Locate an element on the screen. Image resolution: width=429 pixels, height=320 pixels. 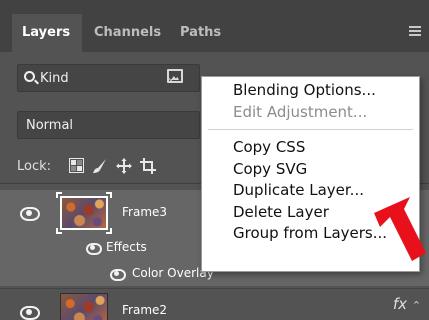
lock-transparent-pixels-icon is located at coordinates (76, 166).